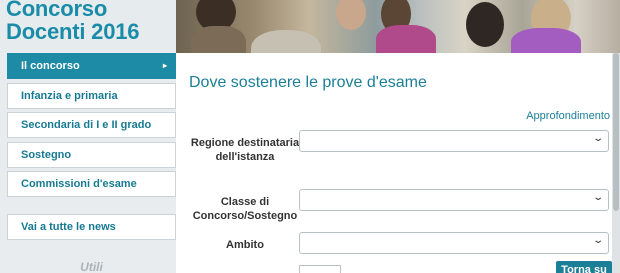 The image size is (620, 273). I want to click on sidebar-item-commissioni: Commissioni d'esame, so click(91, 184).